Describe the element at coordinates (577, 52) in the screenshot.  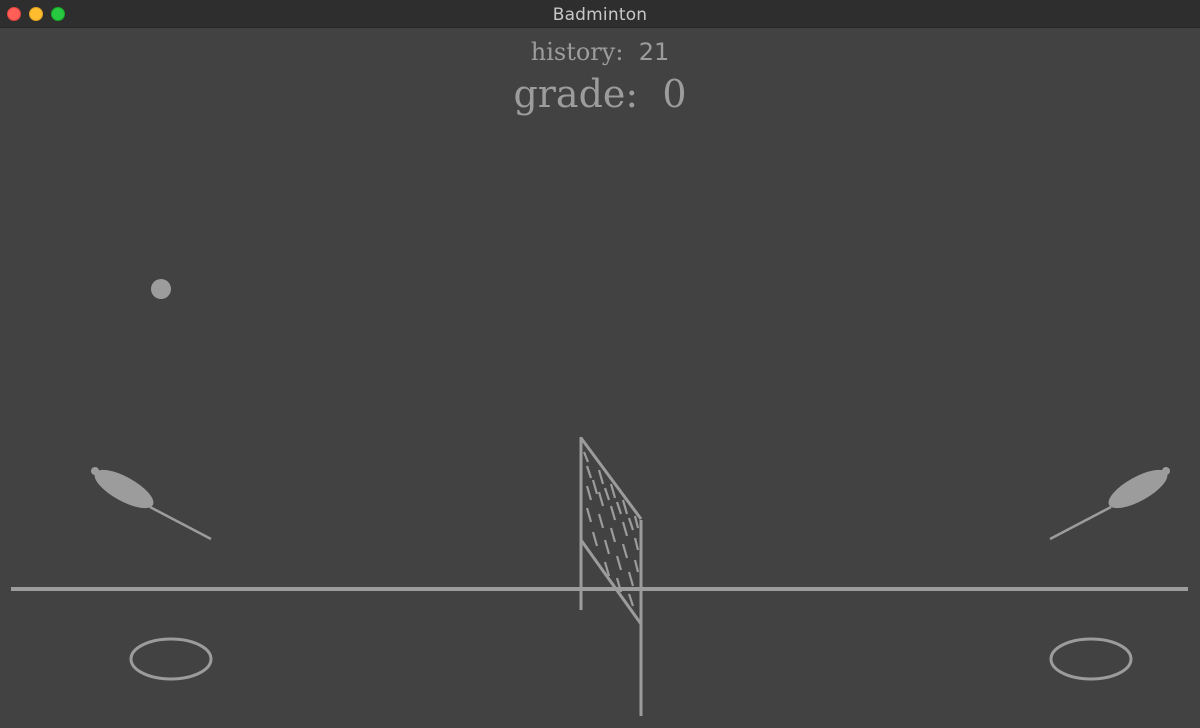
I see `history-label: history:` at that location.